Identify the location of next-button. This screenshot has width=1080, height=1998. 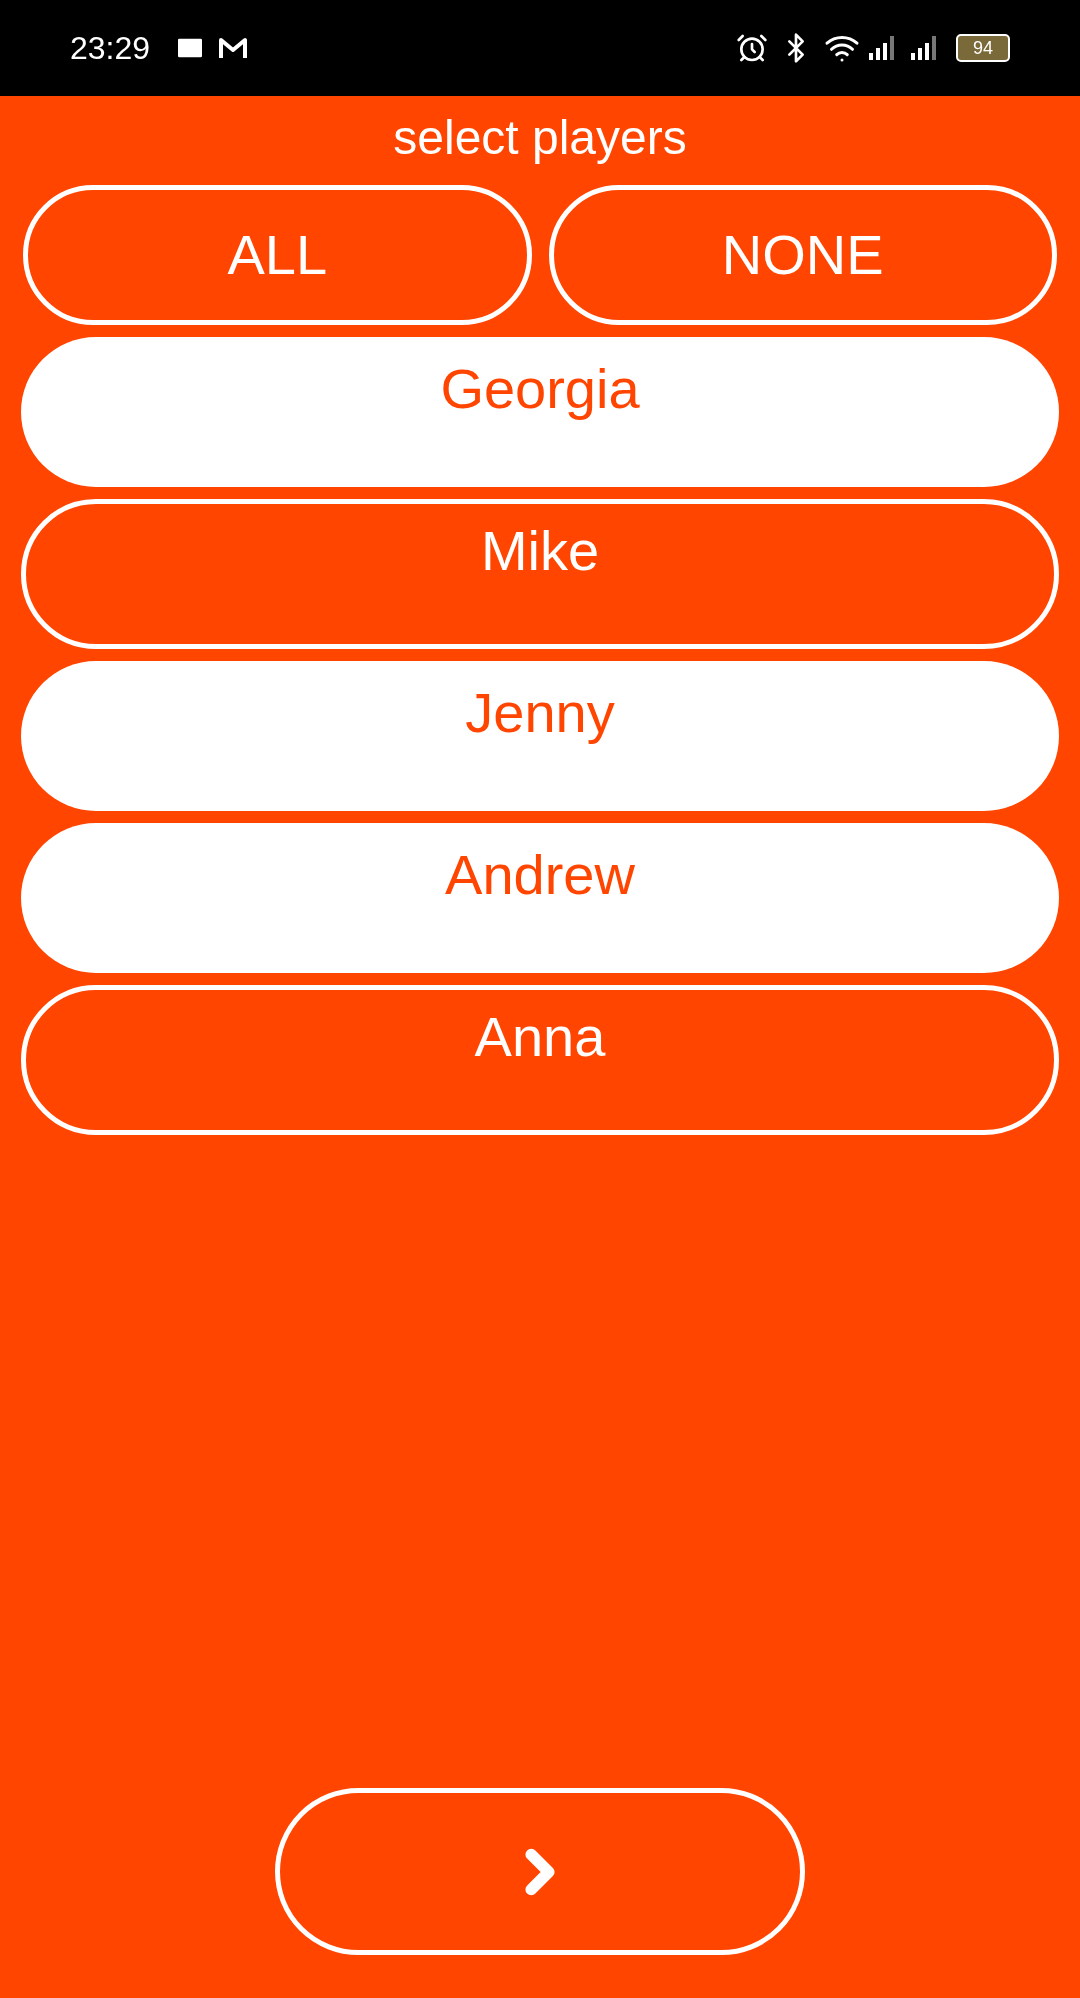
(540, 1871).